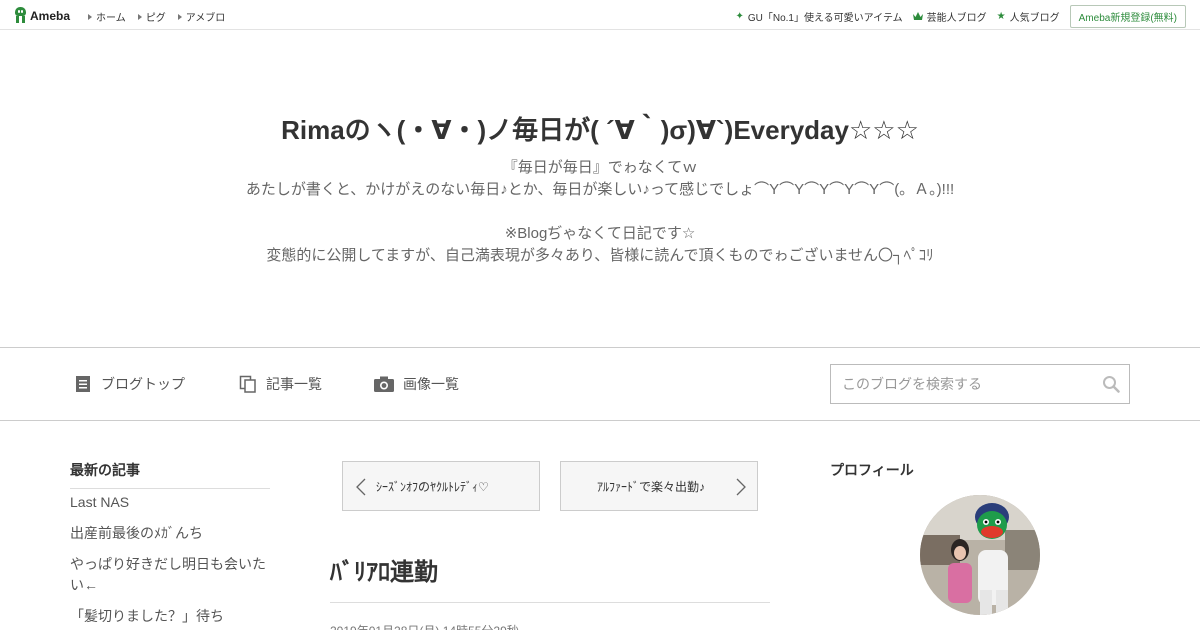  Describe the element at coordinates (111, 18) in the screenshot. I see `nav-label: ホーム` at that location.